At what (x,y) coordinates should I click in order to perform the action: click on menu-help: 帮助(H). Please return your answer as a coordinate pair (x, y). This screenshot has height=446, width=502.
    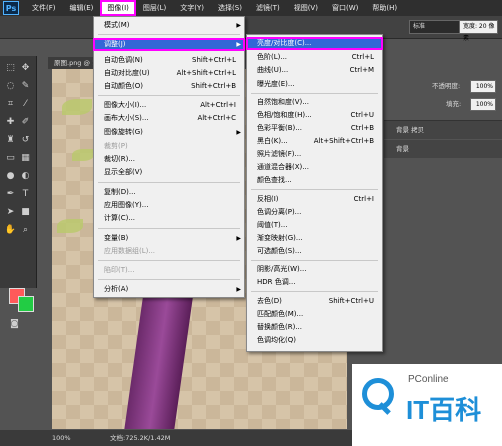
    Looking at the image, I should click on (384, 8).